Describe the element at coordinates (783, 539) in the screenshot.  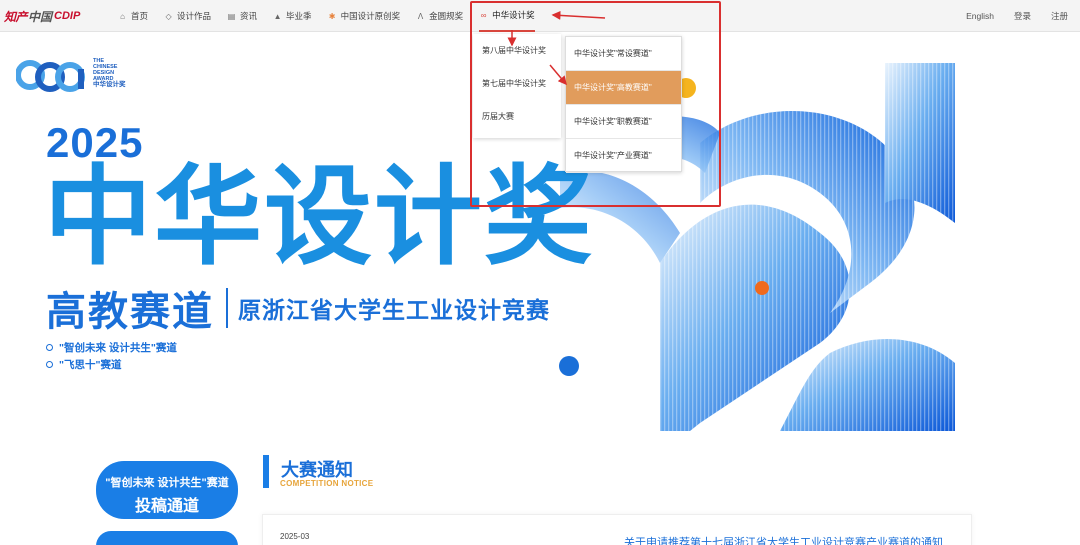
I see `notice-link: 关于申请推荐第十七届浙江省大学生工业设计竞赛产业赛道的通知` at that location.